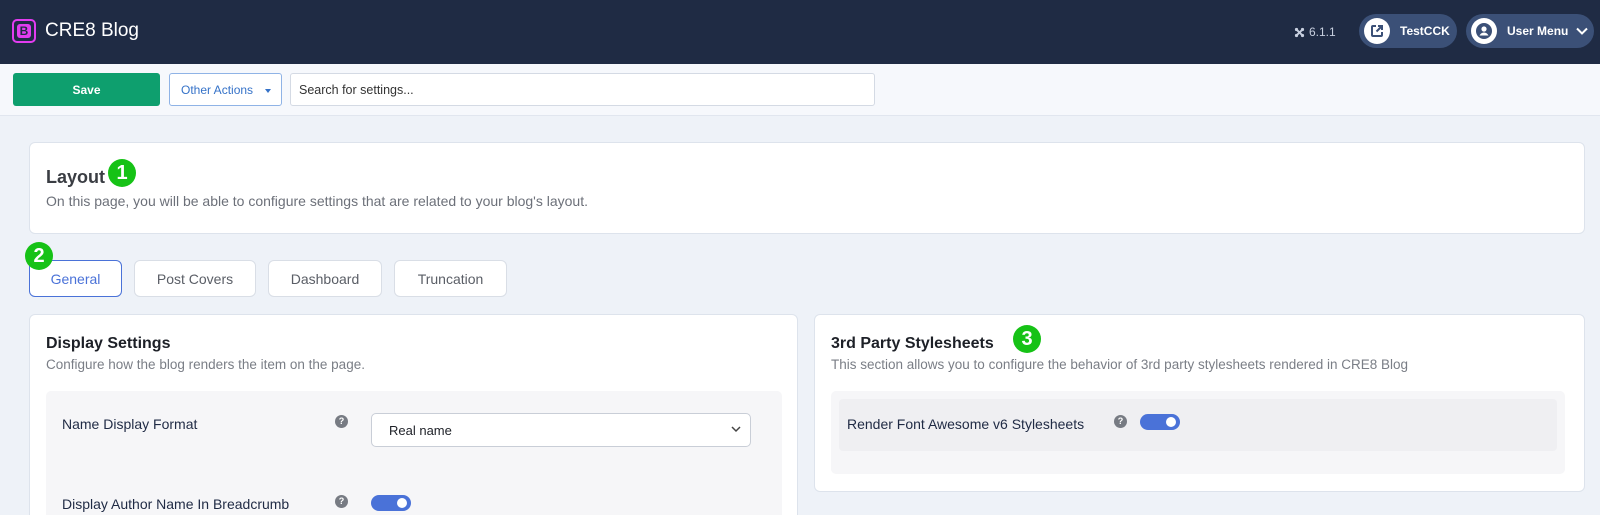  I want to click on font-awesome-toggle, so click(1160, 422).